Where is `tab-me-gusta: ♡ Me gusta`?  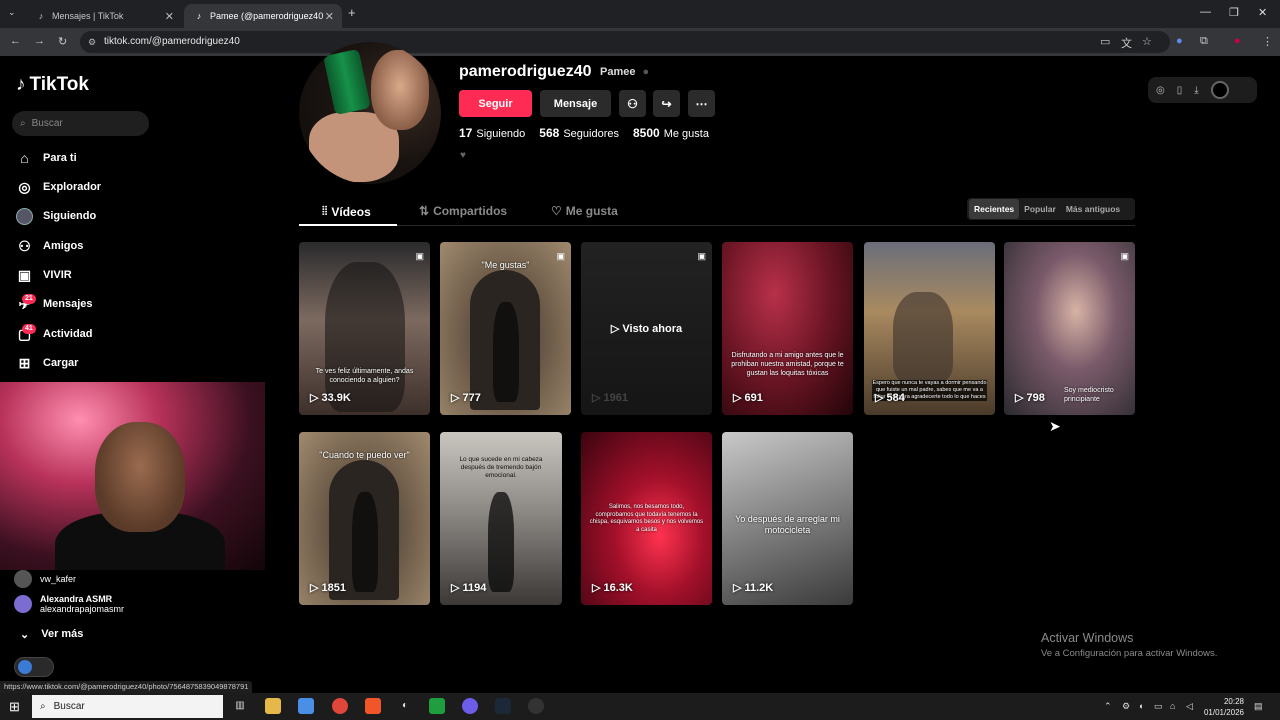 tab-me-gusta: ♡ Me gusta is located at coordinates (584, 211).